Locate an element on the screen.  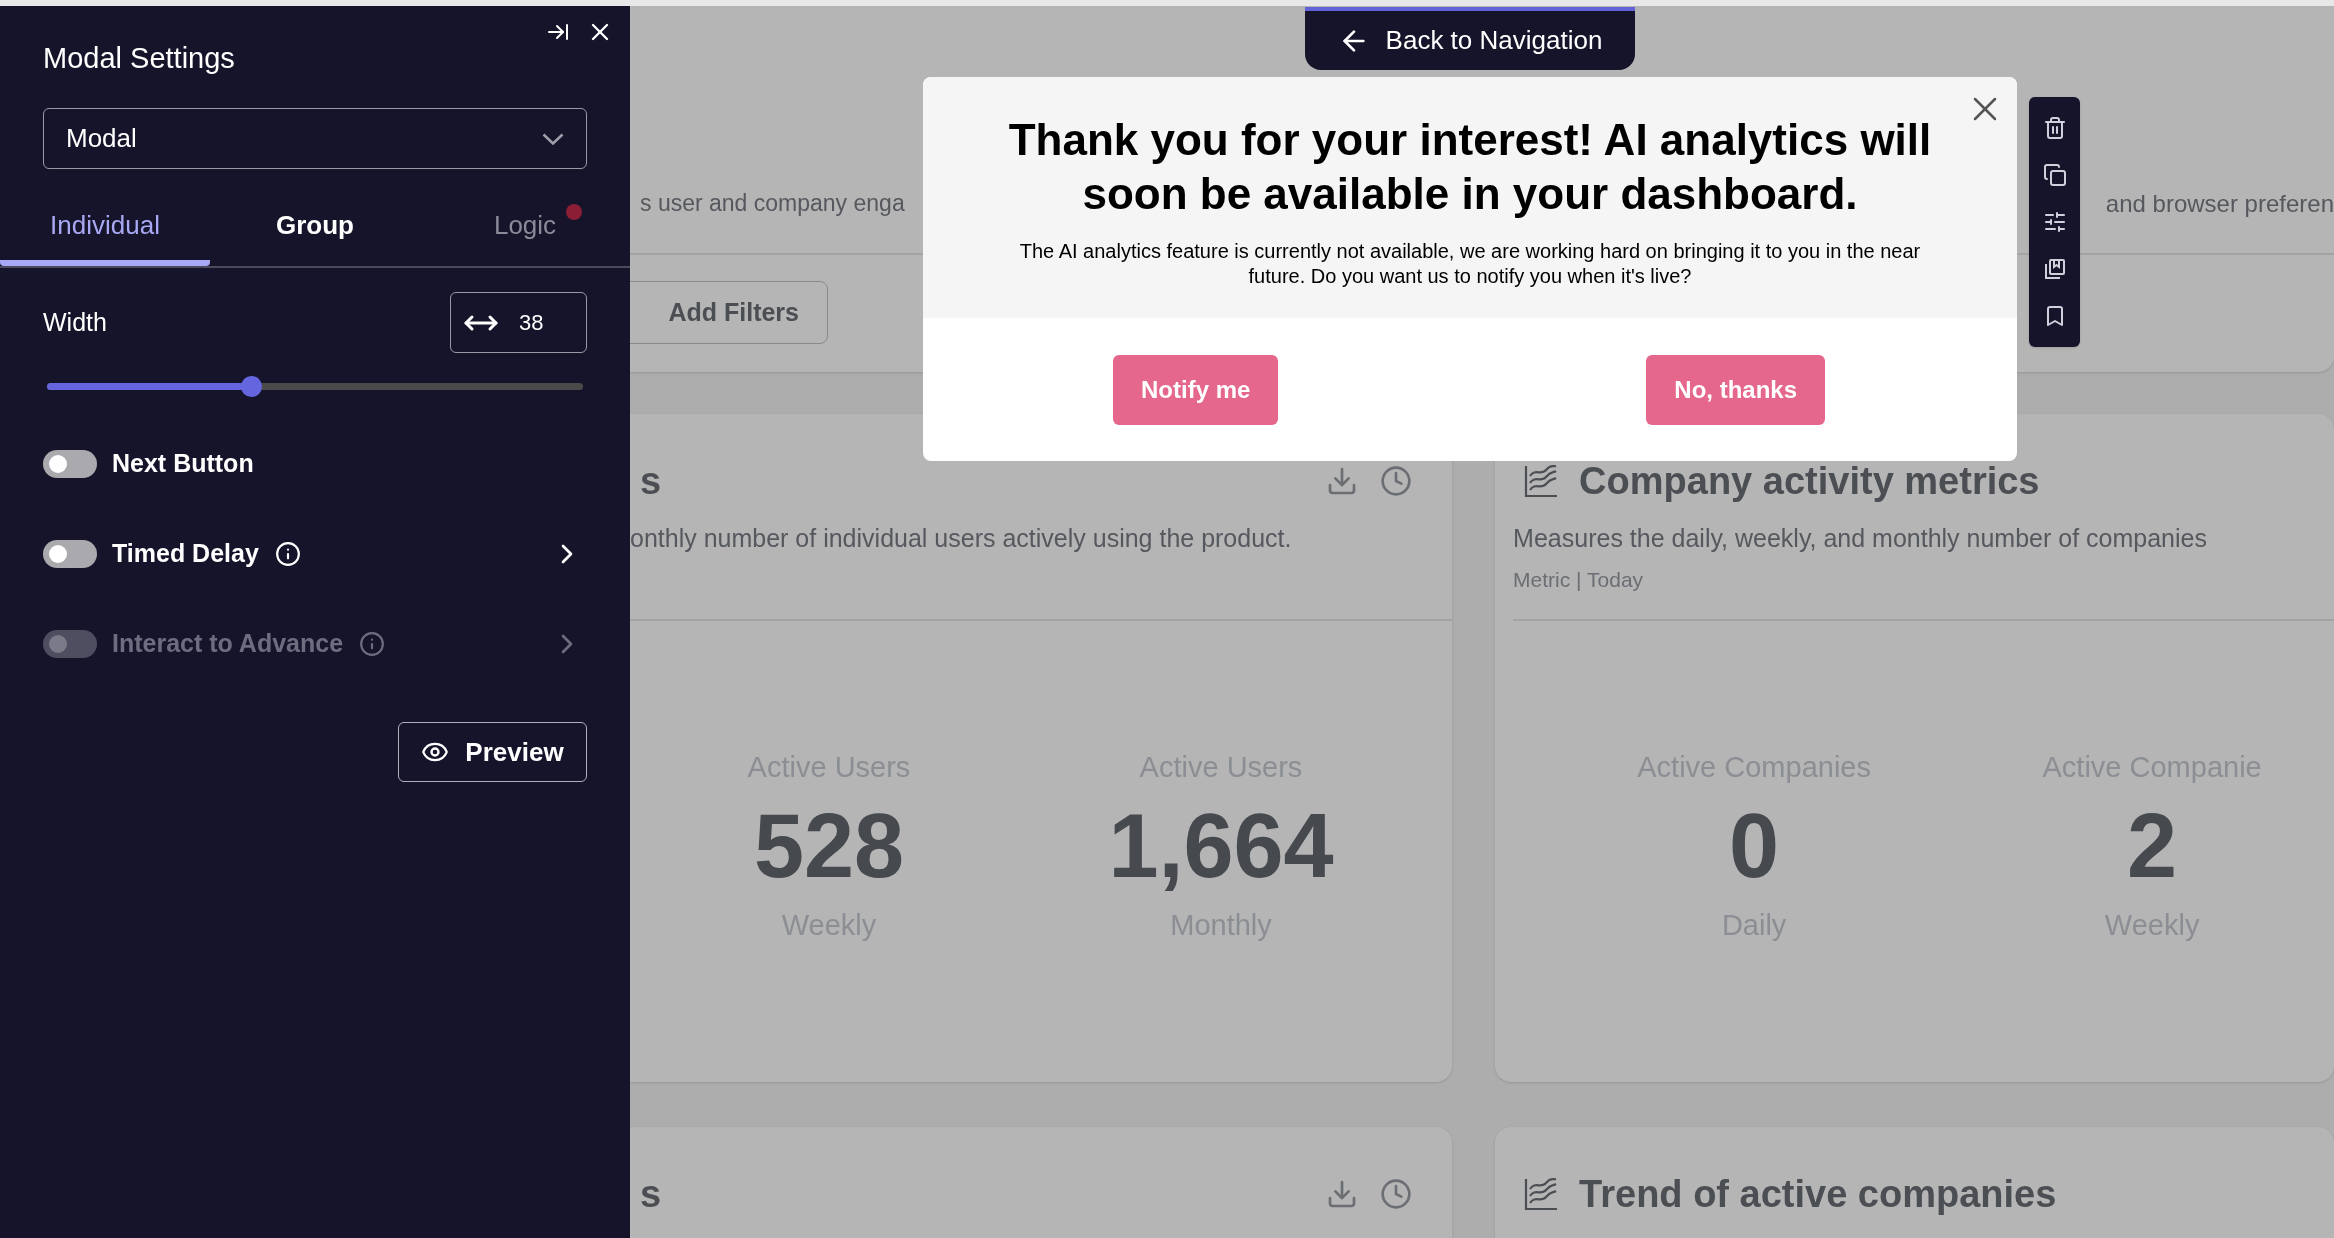
stat-value: 528 is located at coordinates (829, 846).